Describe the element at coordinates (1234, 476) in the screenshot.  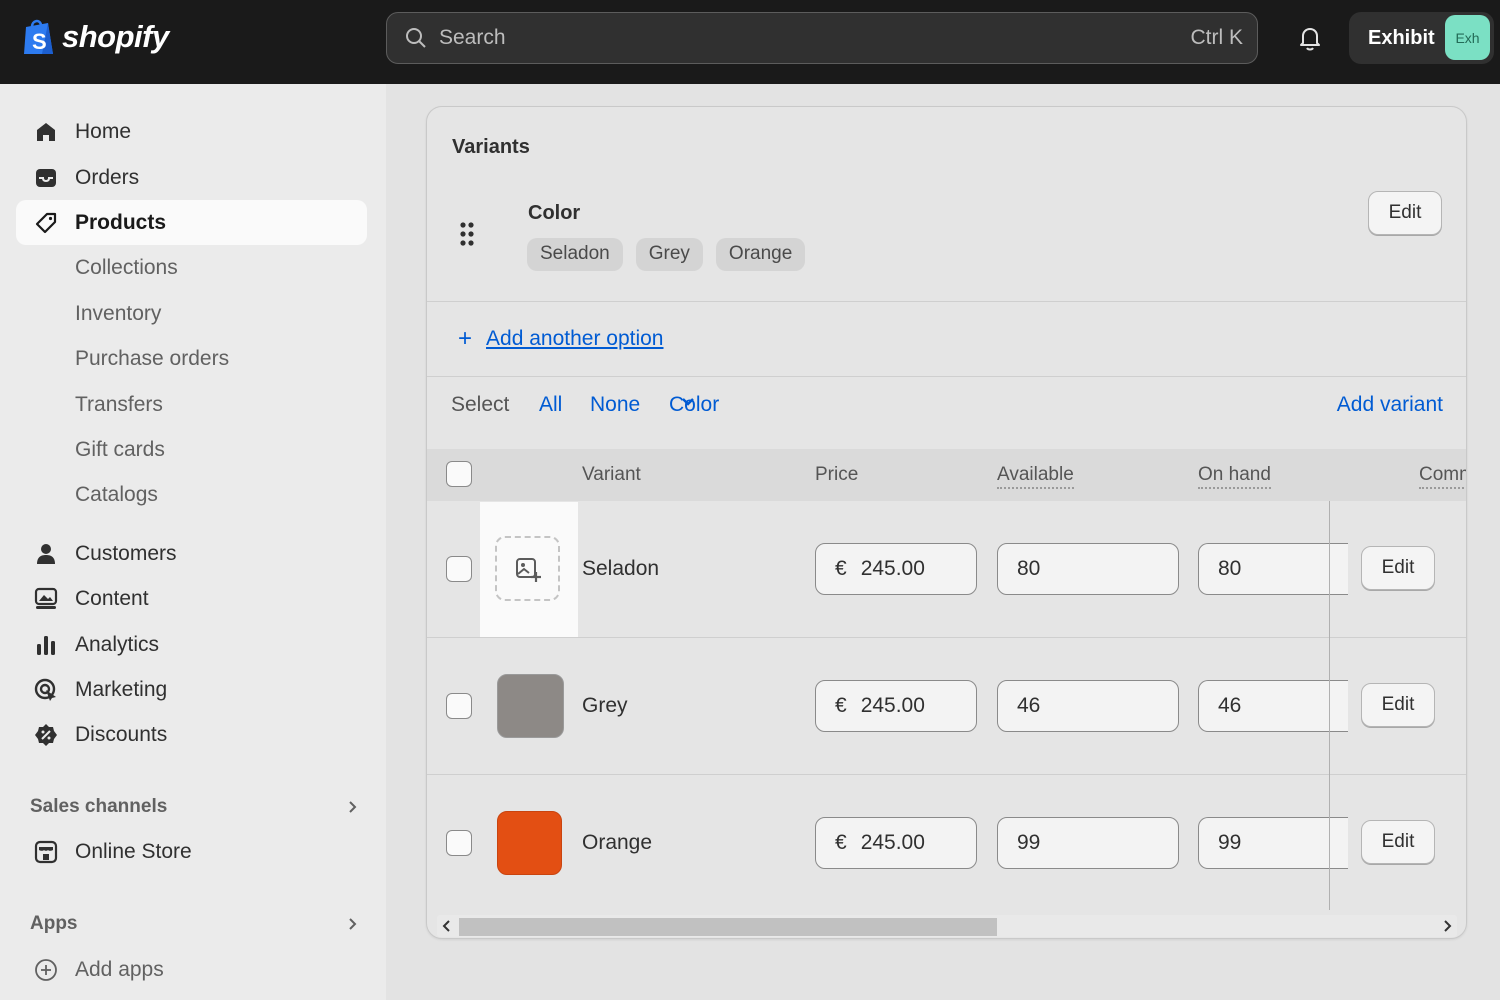
I see `column-header-on-hand: On hand` at that location.